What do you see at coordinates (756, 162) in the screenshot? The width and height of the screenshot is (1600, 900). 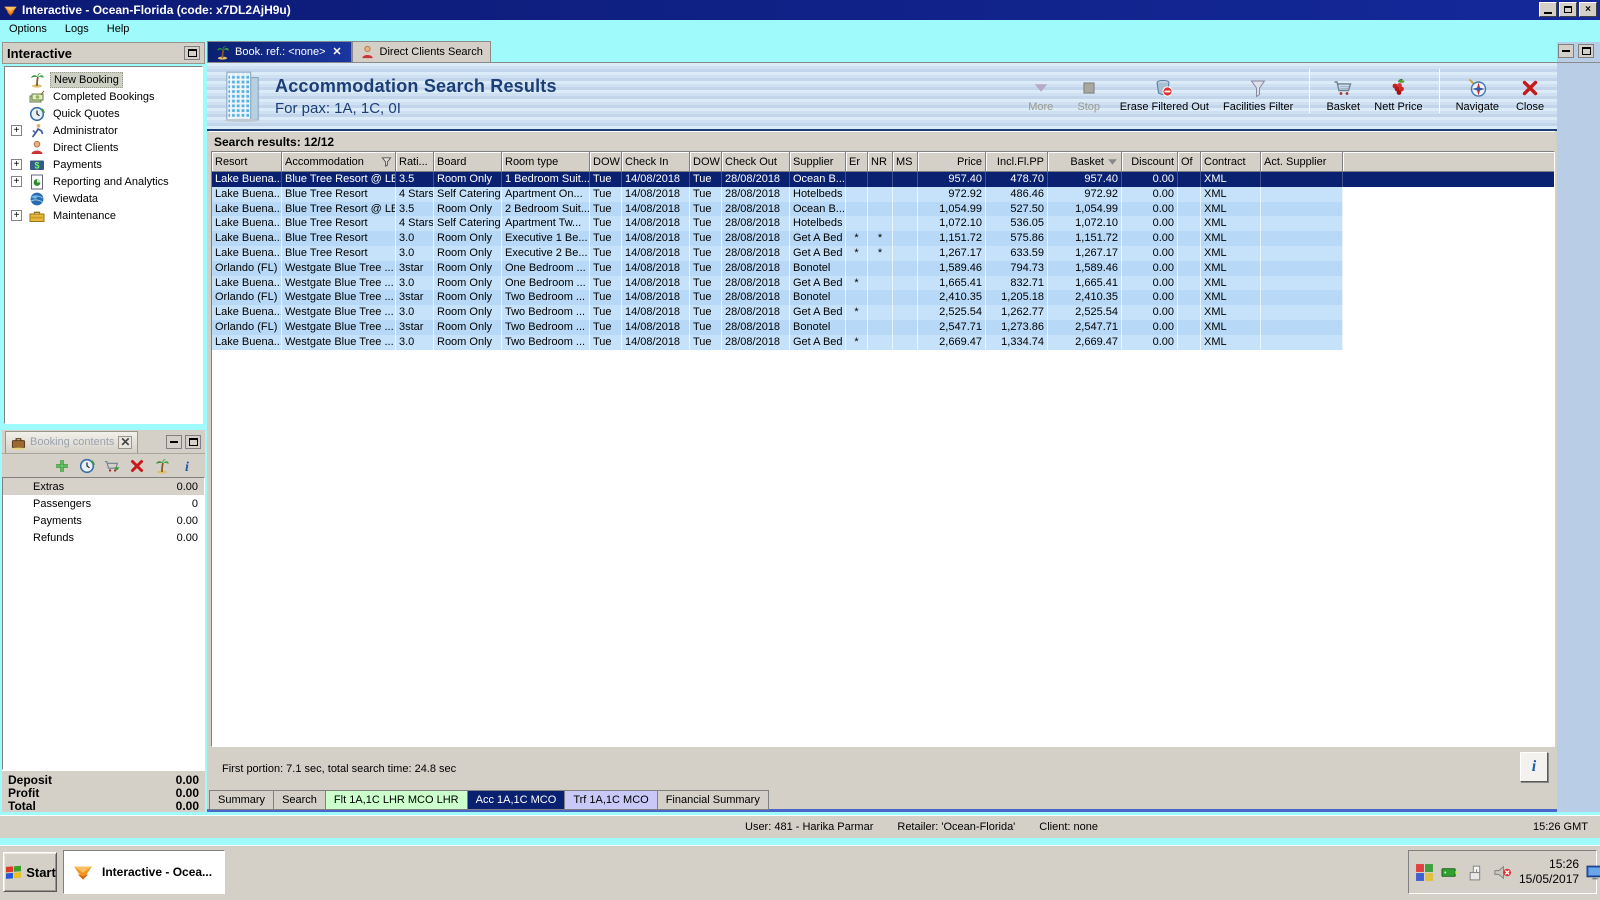 I see `column-header-check-out: Check Out` at bounding box center [756, 162].